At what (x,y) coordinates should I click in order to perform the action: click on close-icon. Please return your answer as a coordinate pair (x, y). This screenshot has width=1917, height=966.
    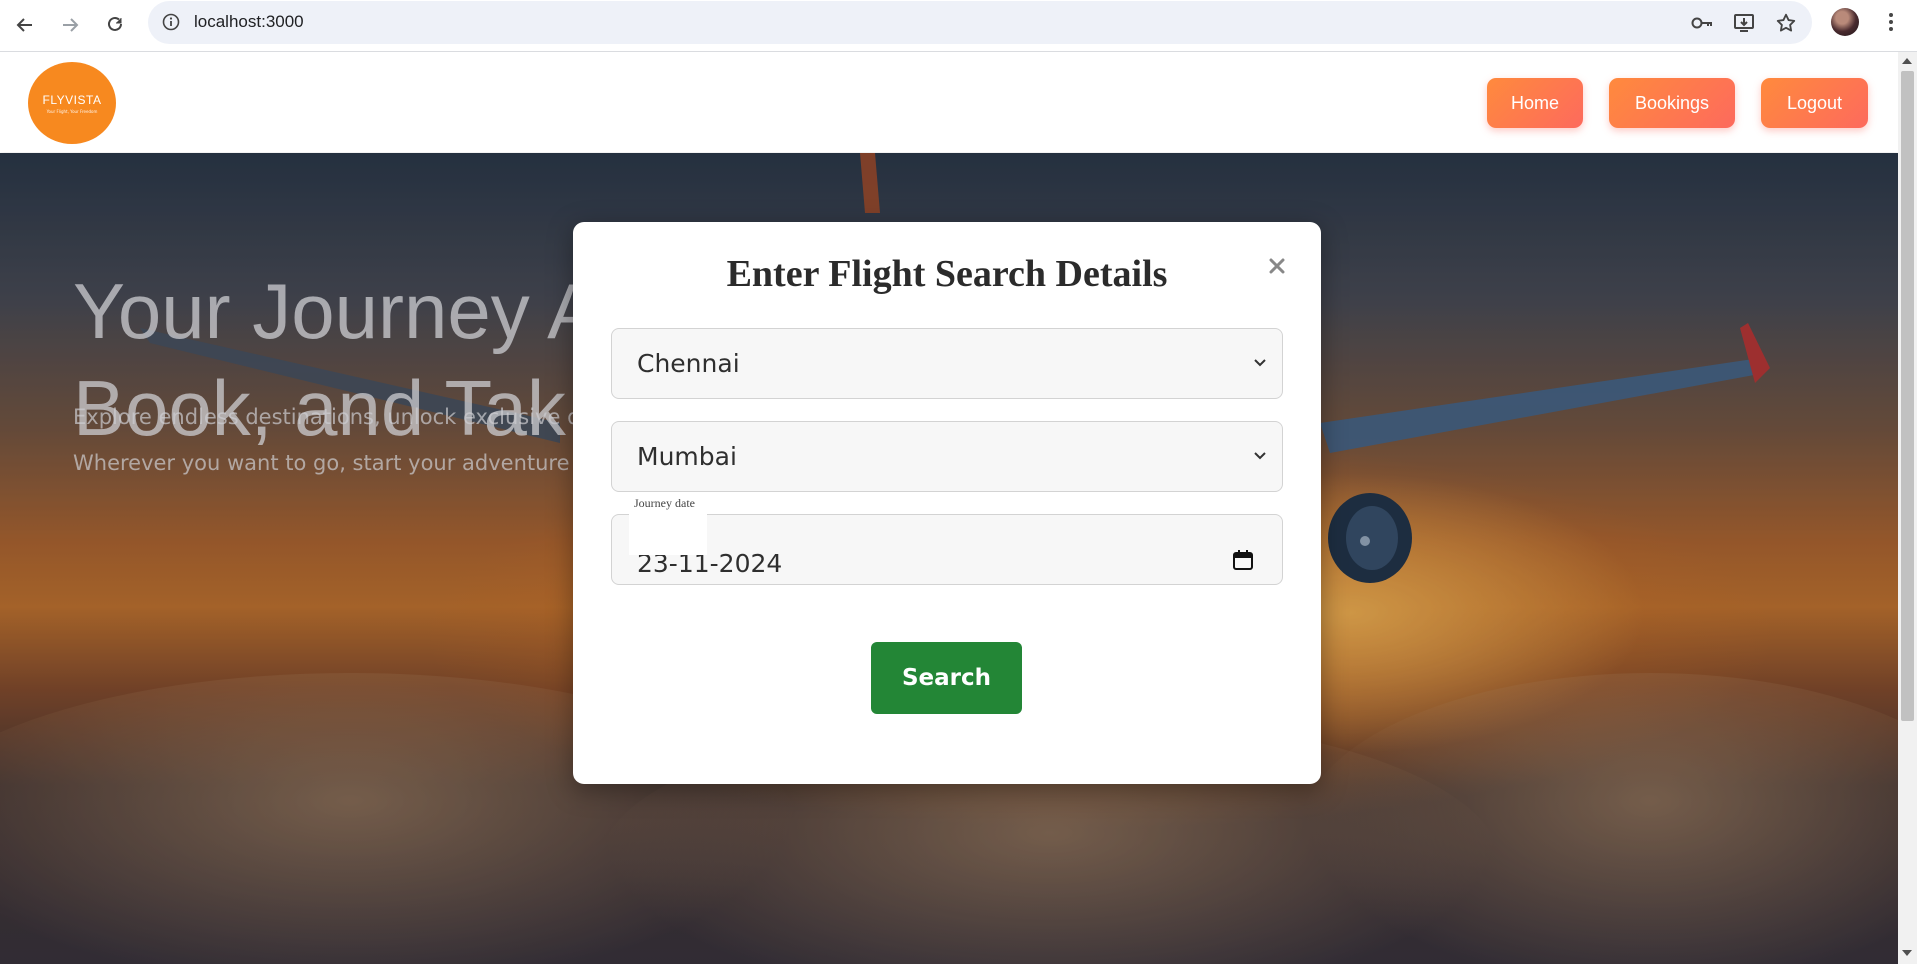
    Looking at the image, I should click on (1277, 266).